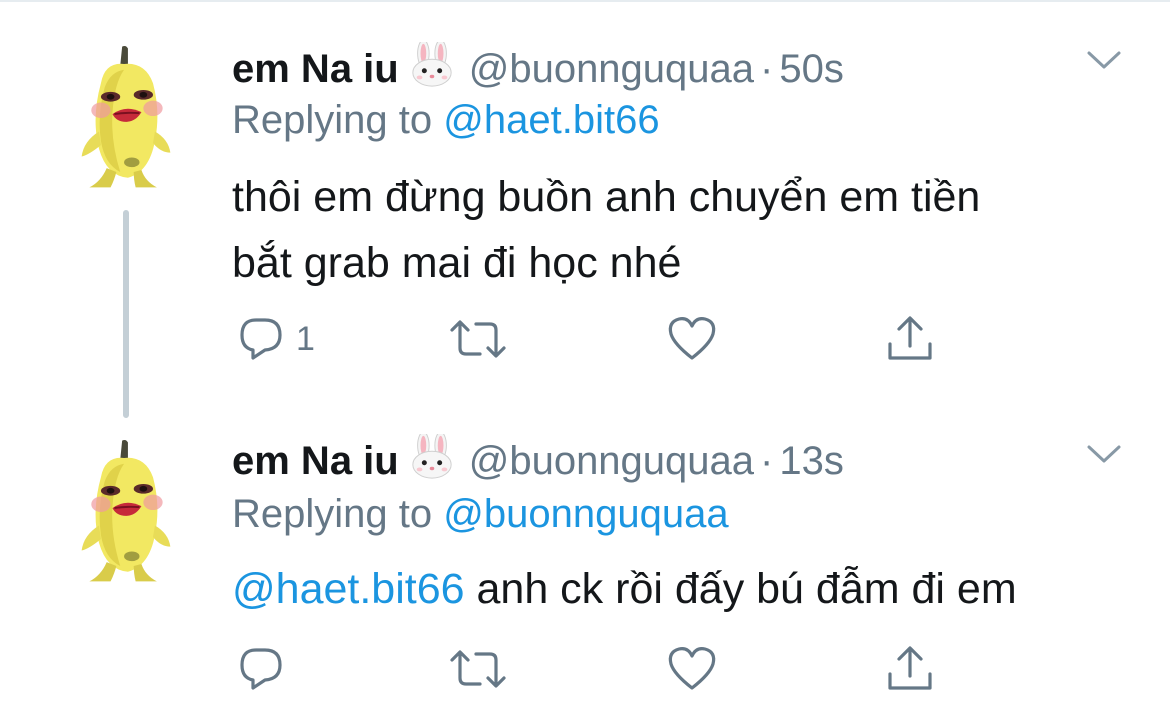 The width and height of the screenshot is (1170, 723). Describe the element at coordinates (811, 69) in the screenshot. I see `timestamp: 50s` at that location.